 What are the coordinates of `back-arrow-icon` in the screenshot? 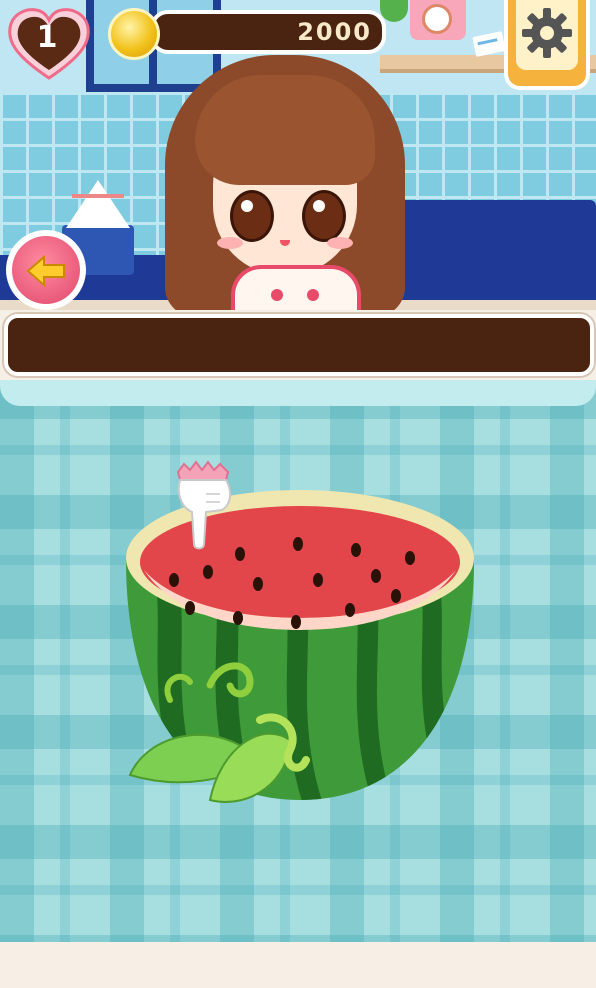 It's located at (45, 271).